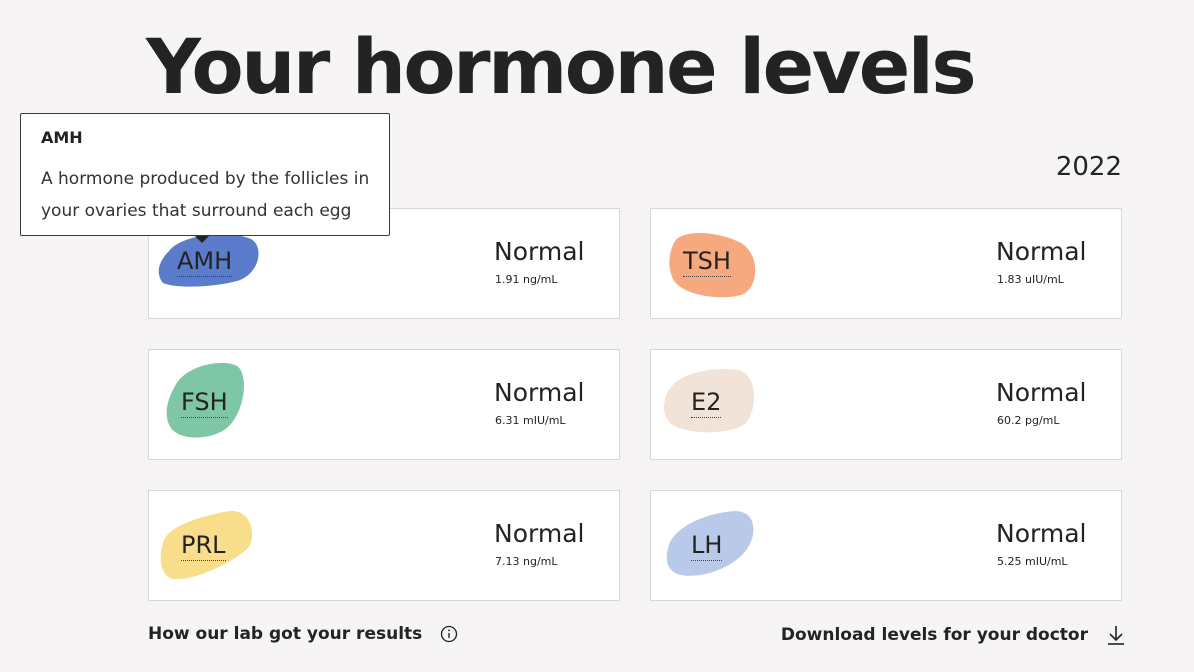 This screenshot has width=1194, height=672. What do you see at coordinates (707, 546) in the screenshot?
I see `hormone-name-lh: LH` at bounding box center [707, 546].